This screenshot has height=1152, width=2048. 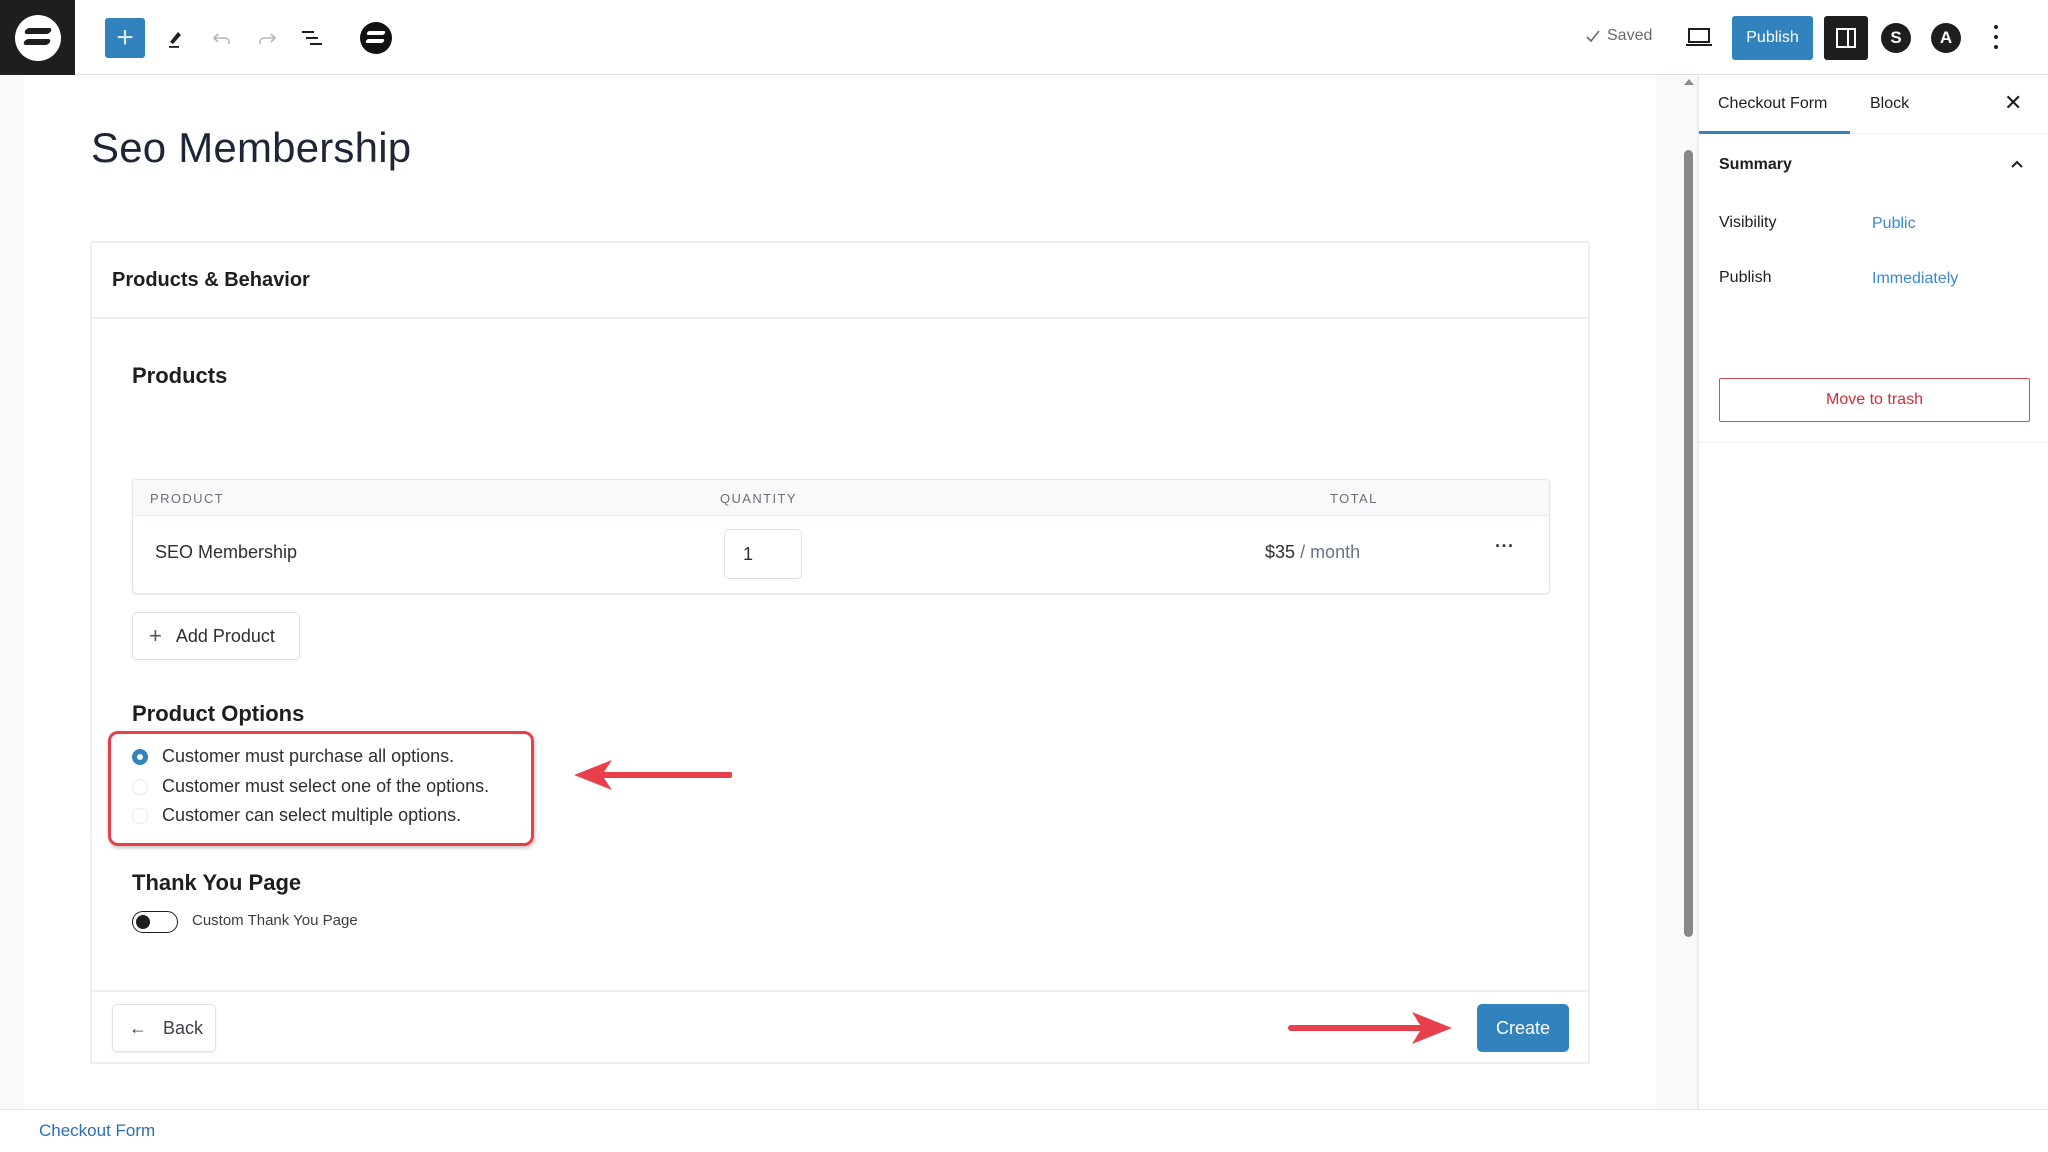 I want to click on annotation-arrow-right-icon, so click(x=1370, y=1028).